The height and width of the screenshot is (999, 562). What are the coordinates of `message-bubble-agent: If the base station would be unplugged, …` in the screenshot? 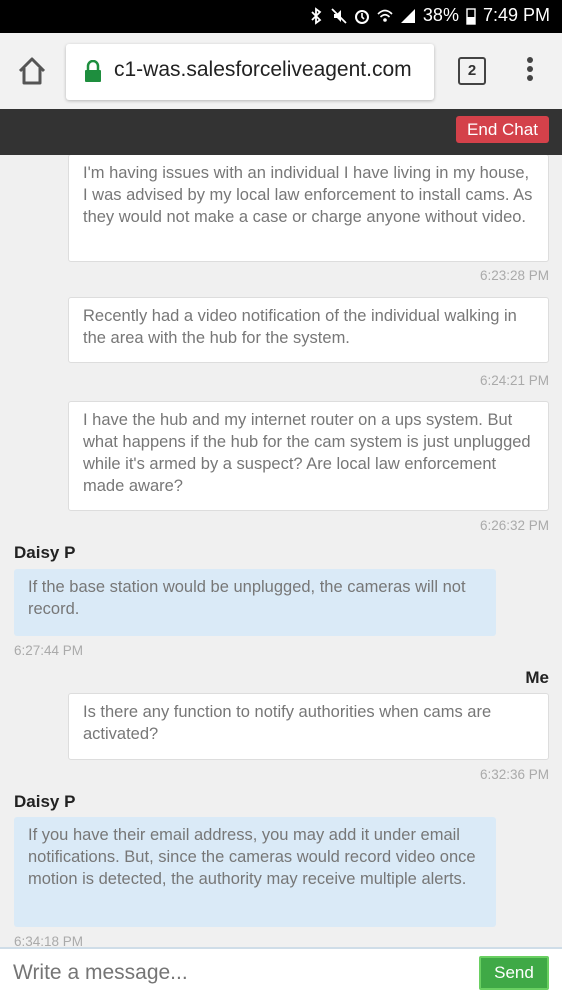 It's located at (255, 602).